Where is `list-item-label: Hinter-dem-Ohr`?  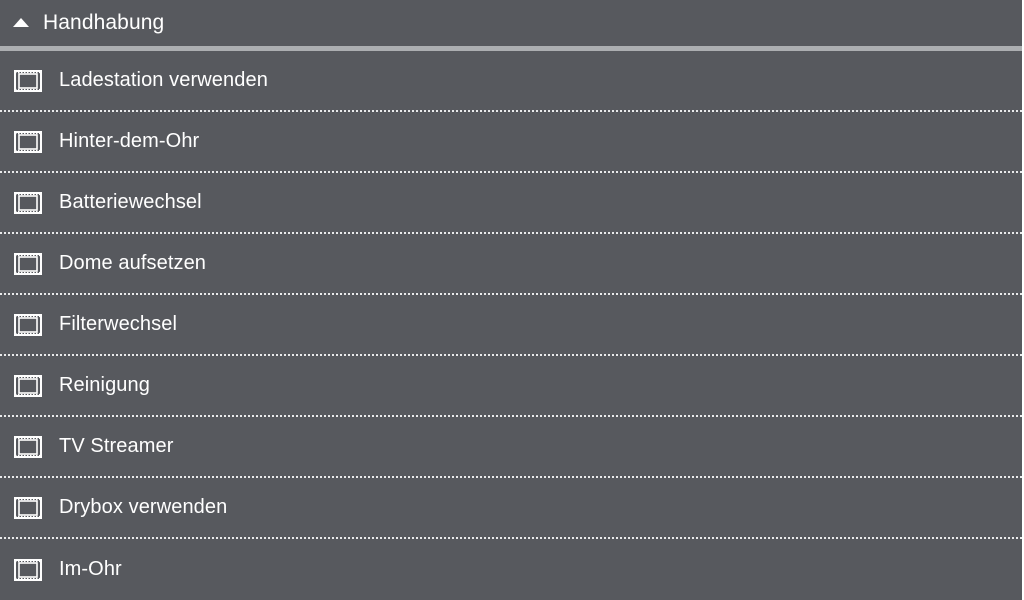 list-item-label: Hinter-dem-Ohr is located at coordinates (129, 141).